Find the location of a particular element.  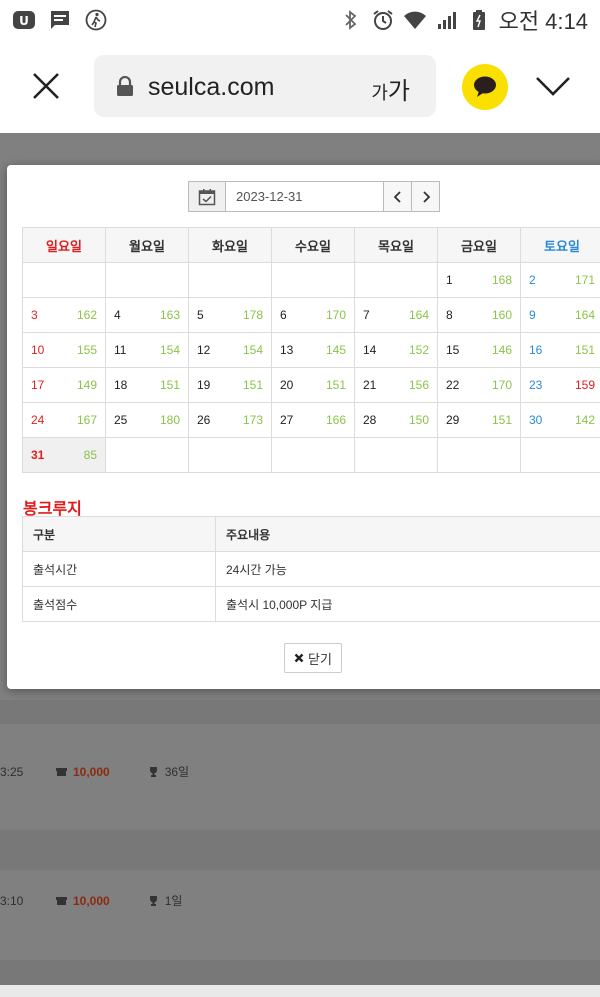

calendar-day: 19 151 is located at coordinates (230, 385).